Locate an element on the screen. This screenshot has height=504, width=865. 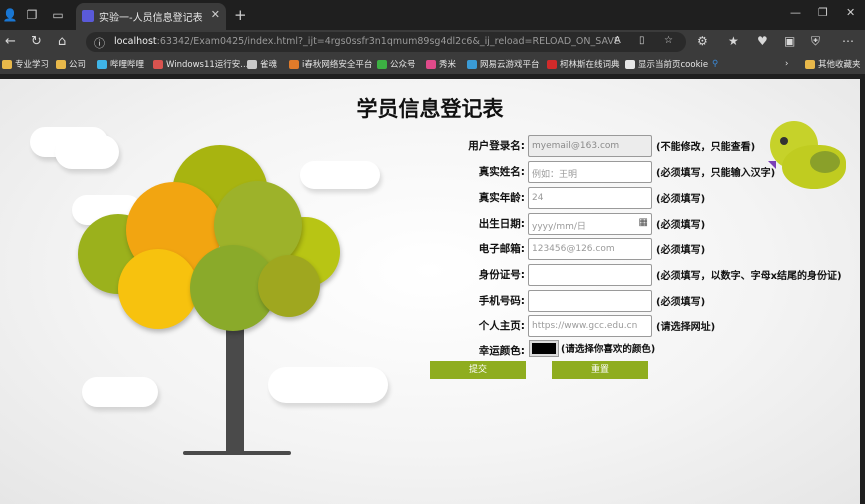
heart-icon: ♥ is located at coordinates (762, 41).